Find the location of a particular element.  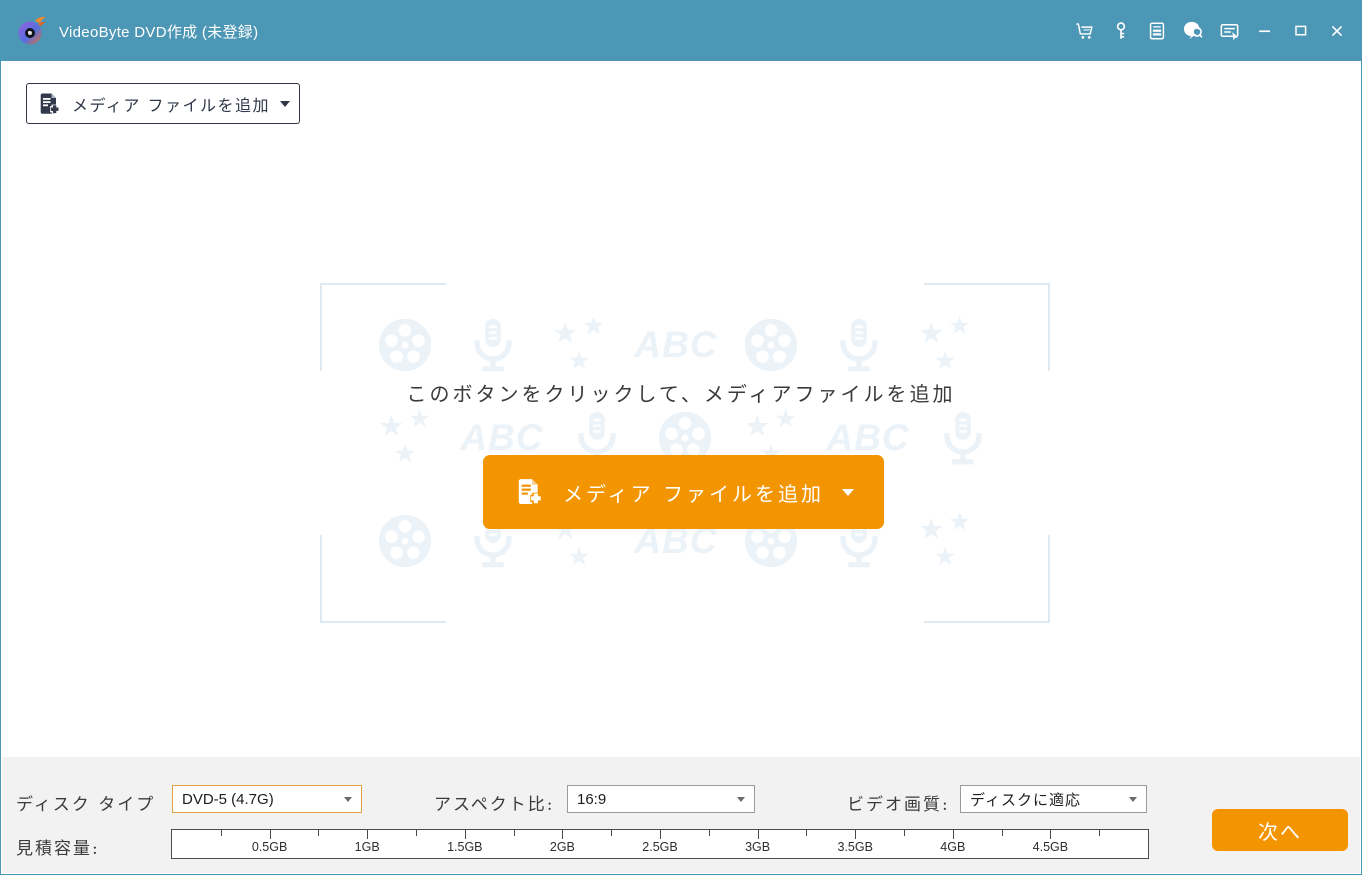

minimize-button is located at coordinates (1265, 31).